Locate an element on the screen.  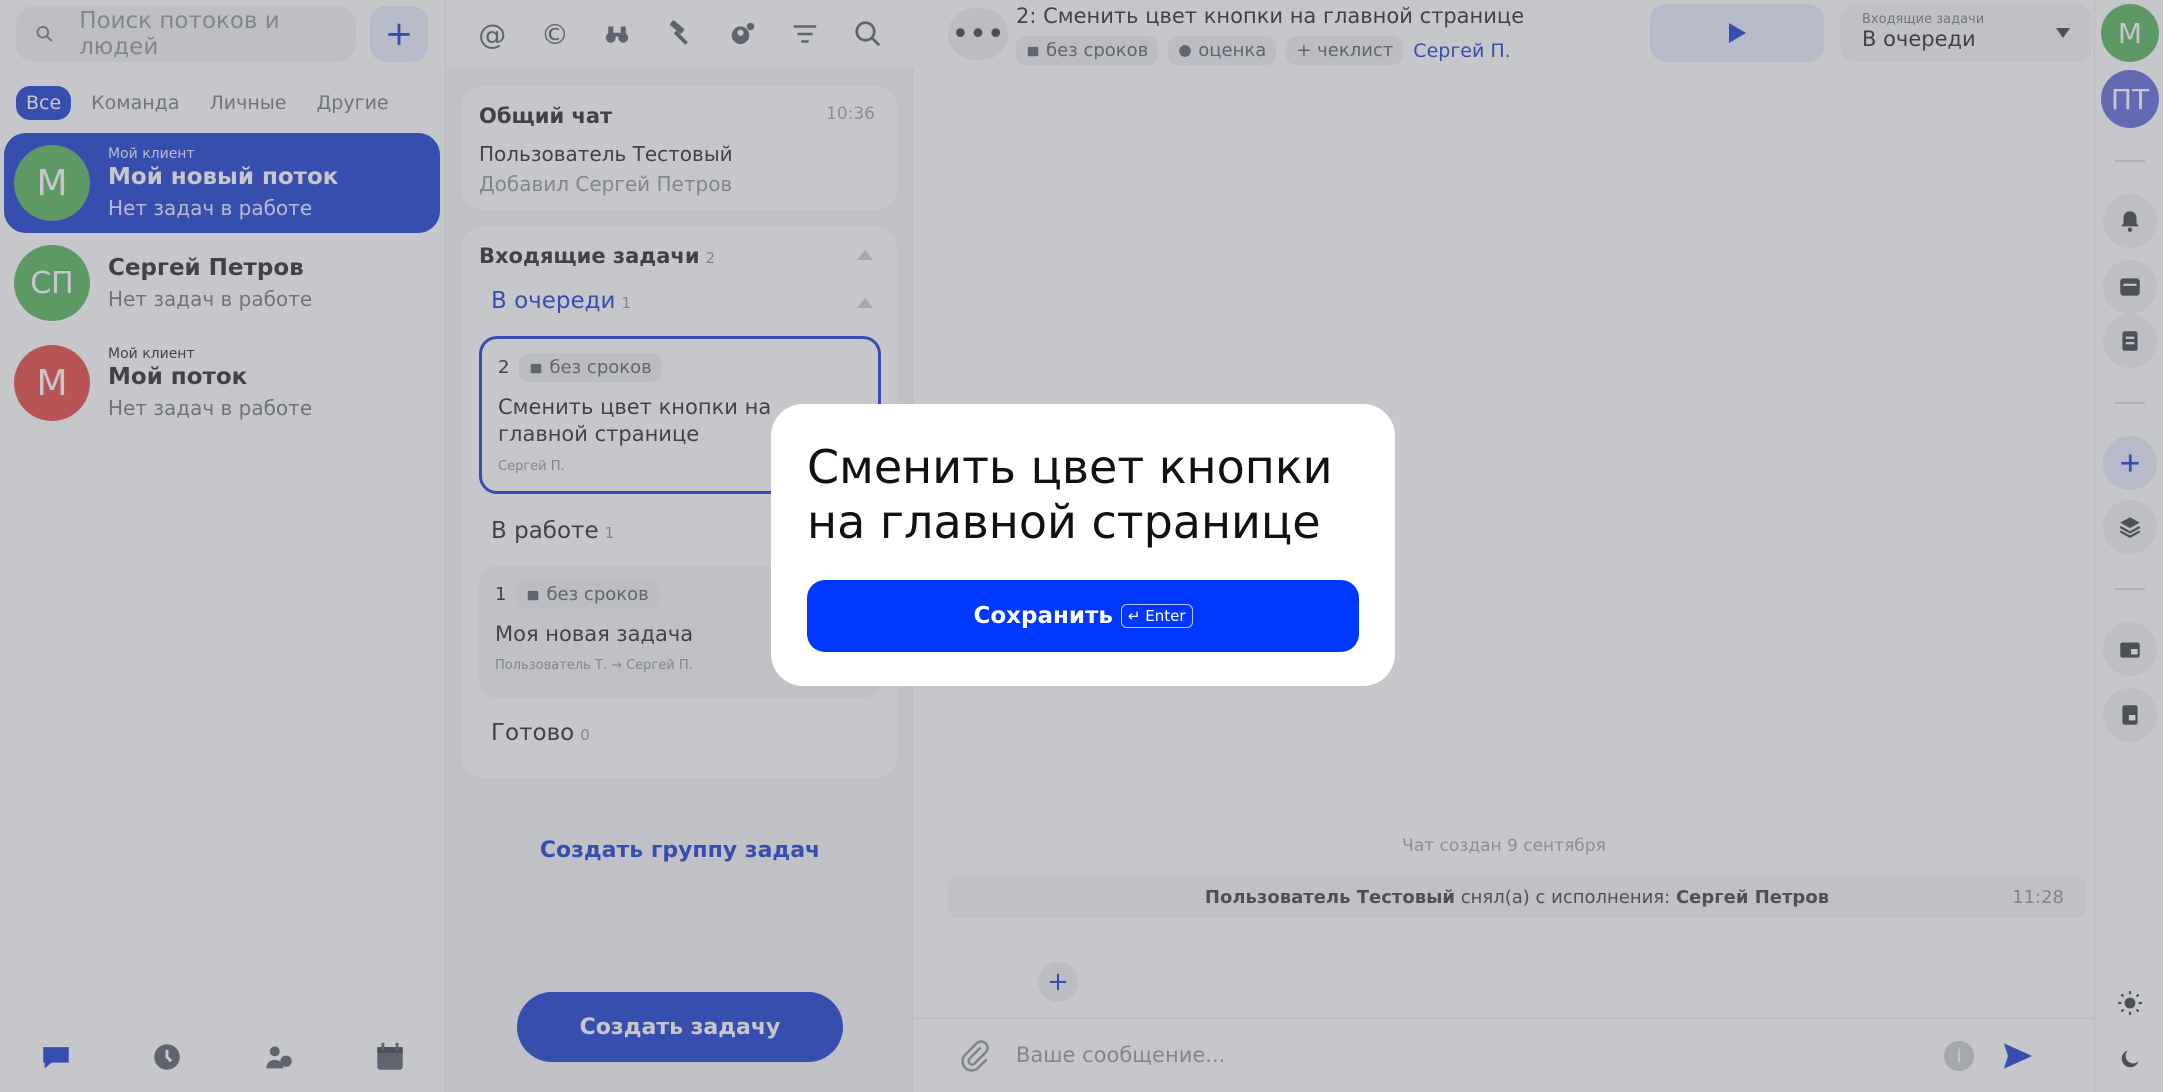
save-button: Сохранить ↵ Enter is located at coordinates (1083, 616).